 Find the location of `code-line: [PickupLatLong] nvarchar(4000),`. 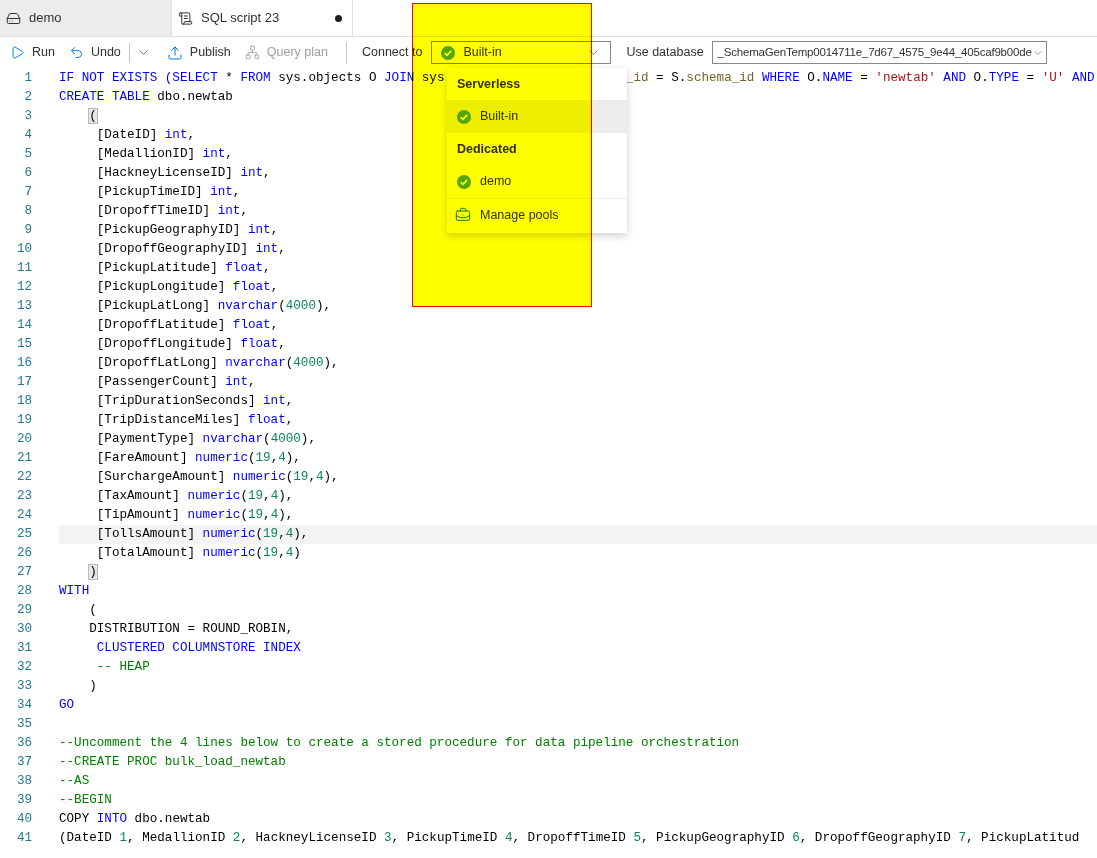

code-line: [PickupLatLong] nvarchar(4000), is located at coordinates (213, 306).